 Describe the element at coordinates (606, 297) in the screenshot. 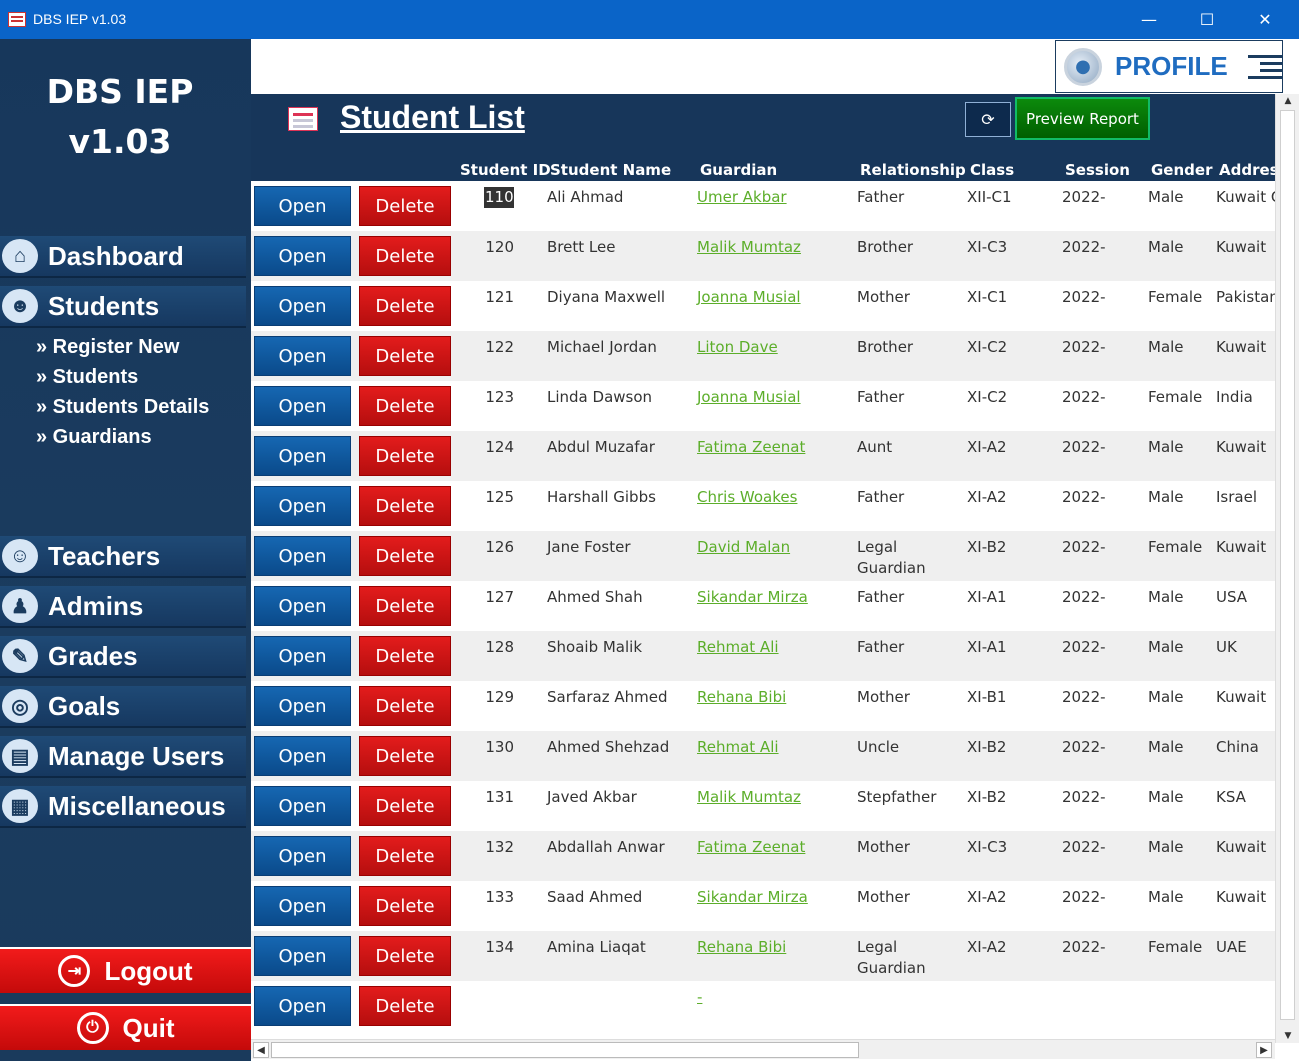

I see `student-name-cell: Diyana Maxwell` at that location.